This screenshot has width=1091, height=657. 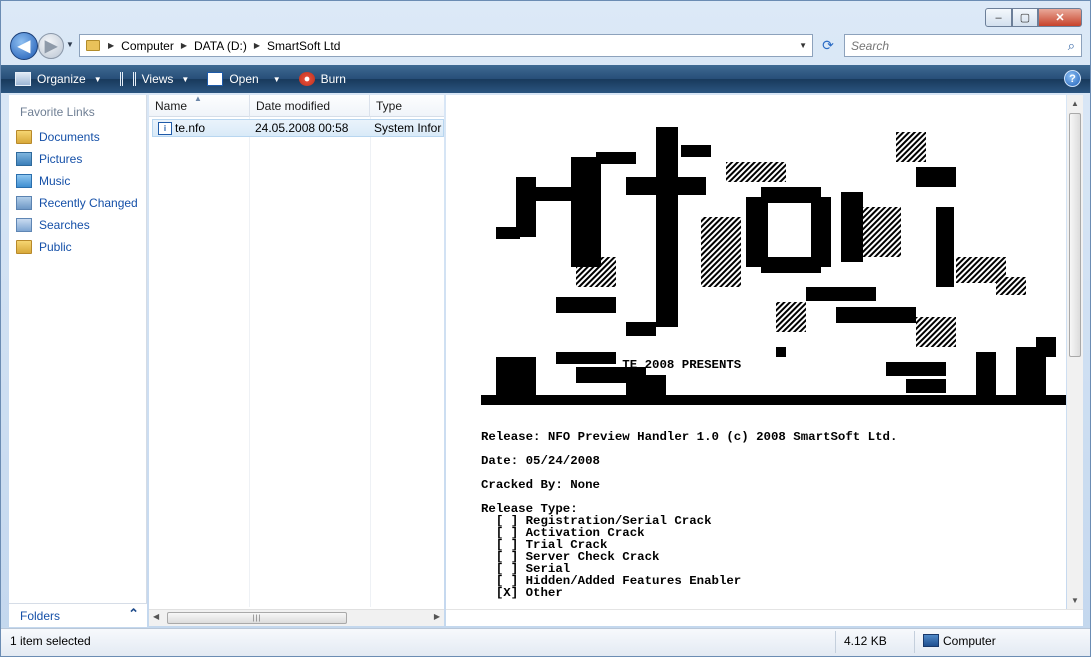 I want to click on scroll-thumb, so click(x=1075, y=235).